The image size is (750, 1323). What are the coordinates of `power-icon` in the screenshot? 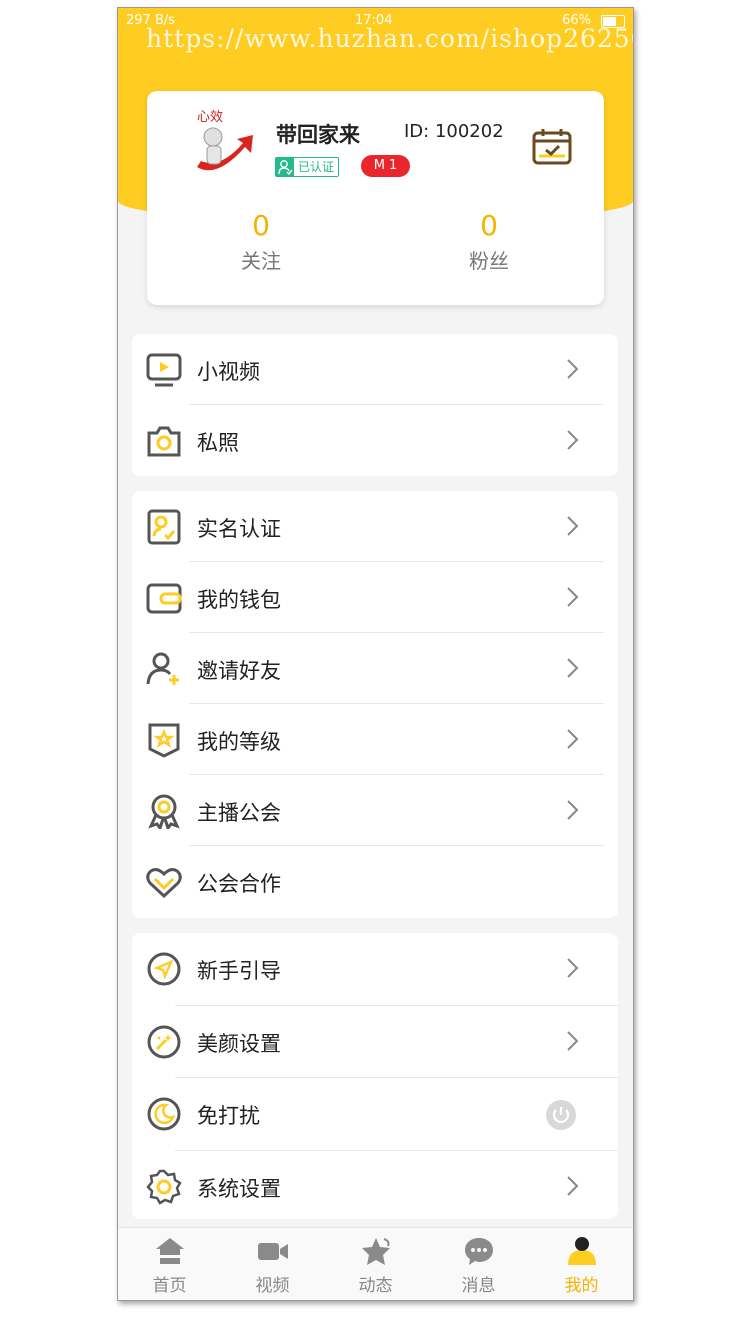 It's located at (561, 1115).